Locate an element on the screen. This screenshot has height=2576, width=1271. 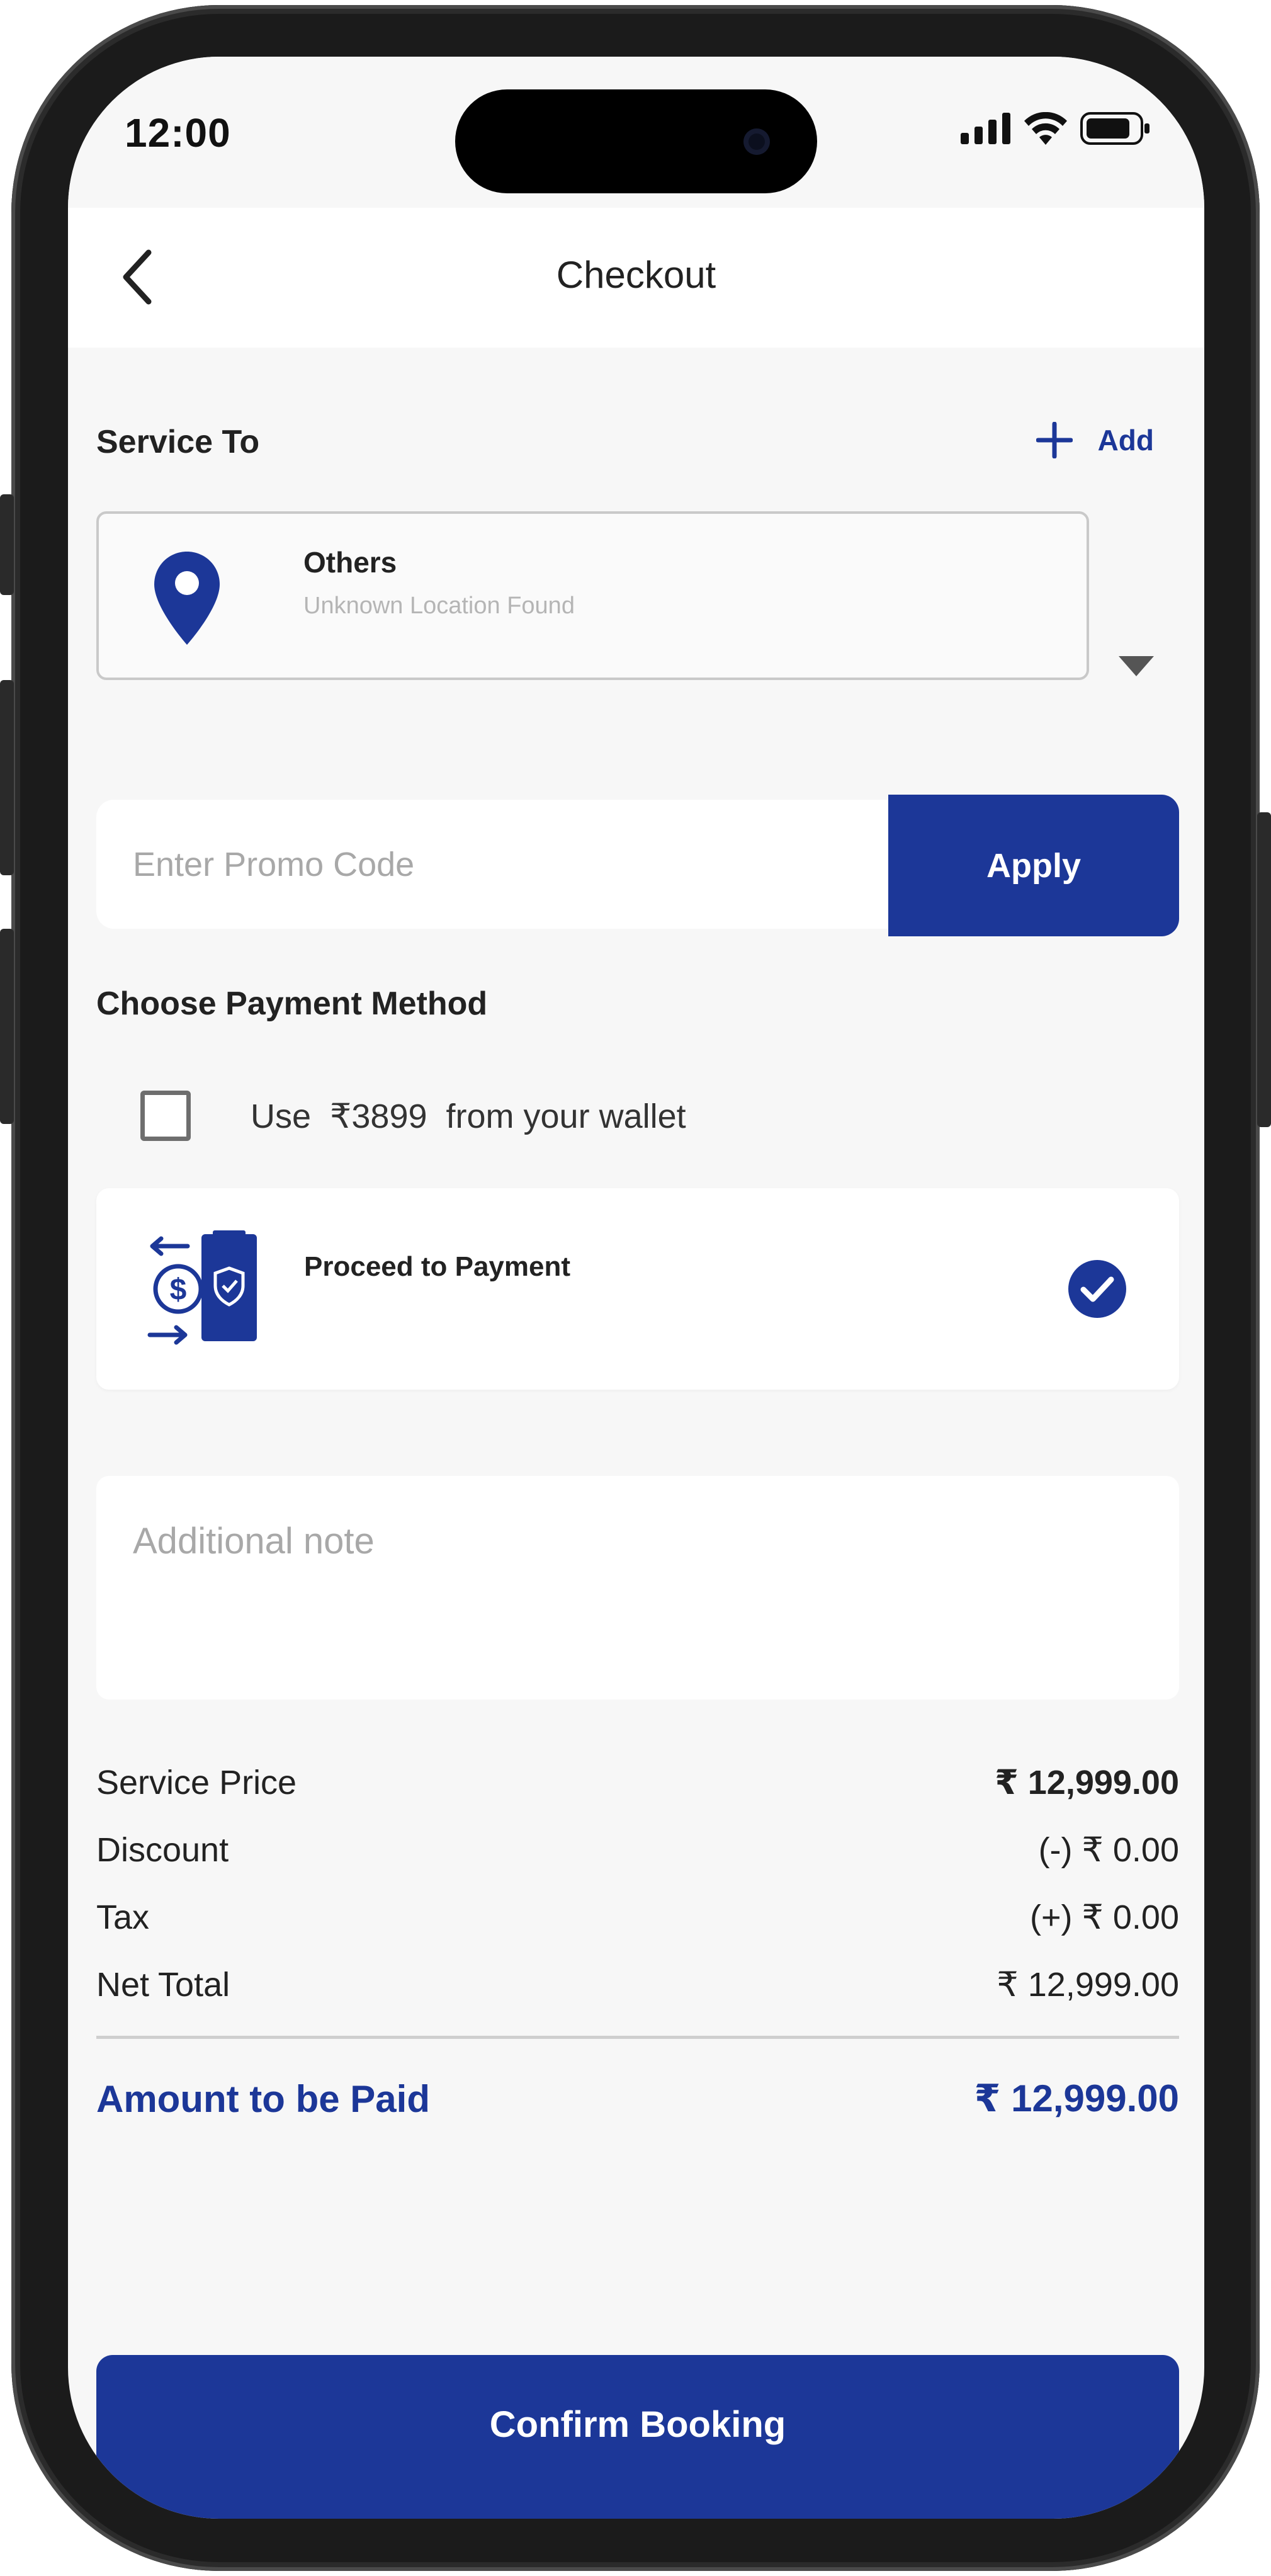
service-to-label: Service To is located at coordinates (178, 442).